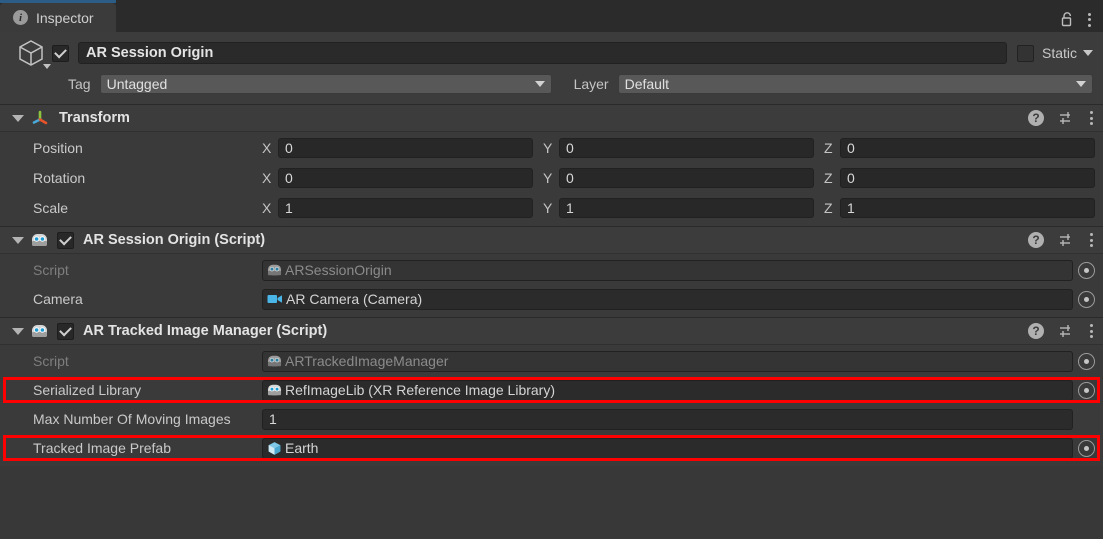 Image resolution: width=1103 pixels, height=539 pixels. I want to click on tracked-image-prefab-object-picker-button, so click(1086, 448).